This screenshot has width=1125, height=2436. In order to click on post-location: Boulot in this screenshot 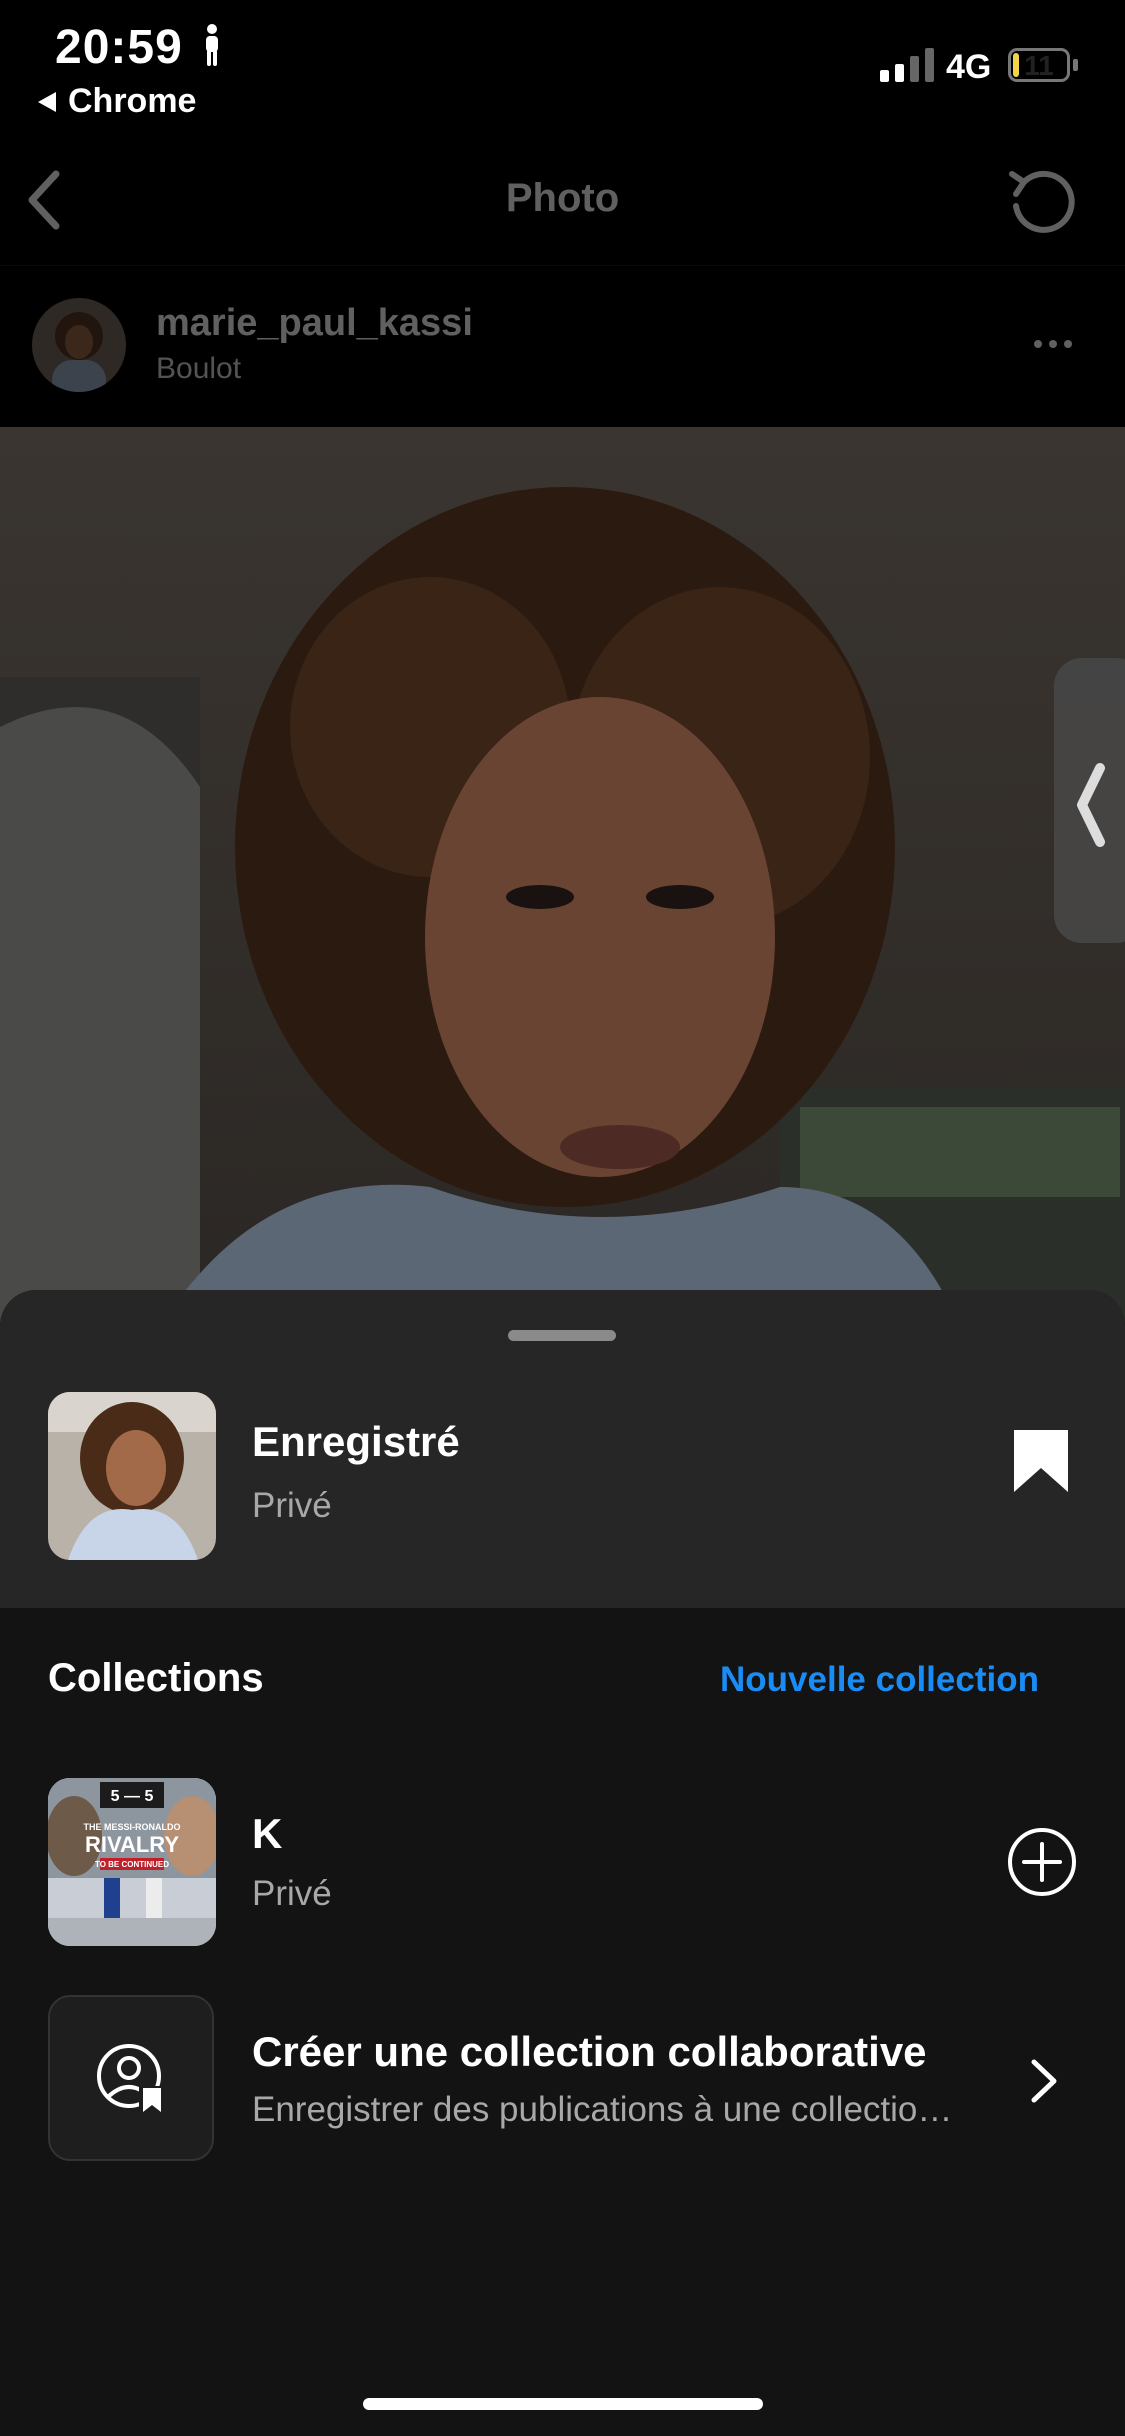, I will do `click(198, 369)`.